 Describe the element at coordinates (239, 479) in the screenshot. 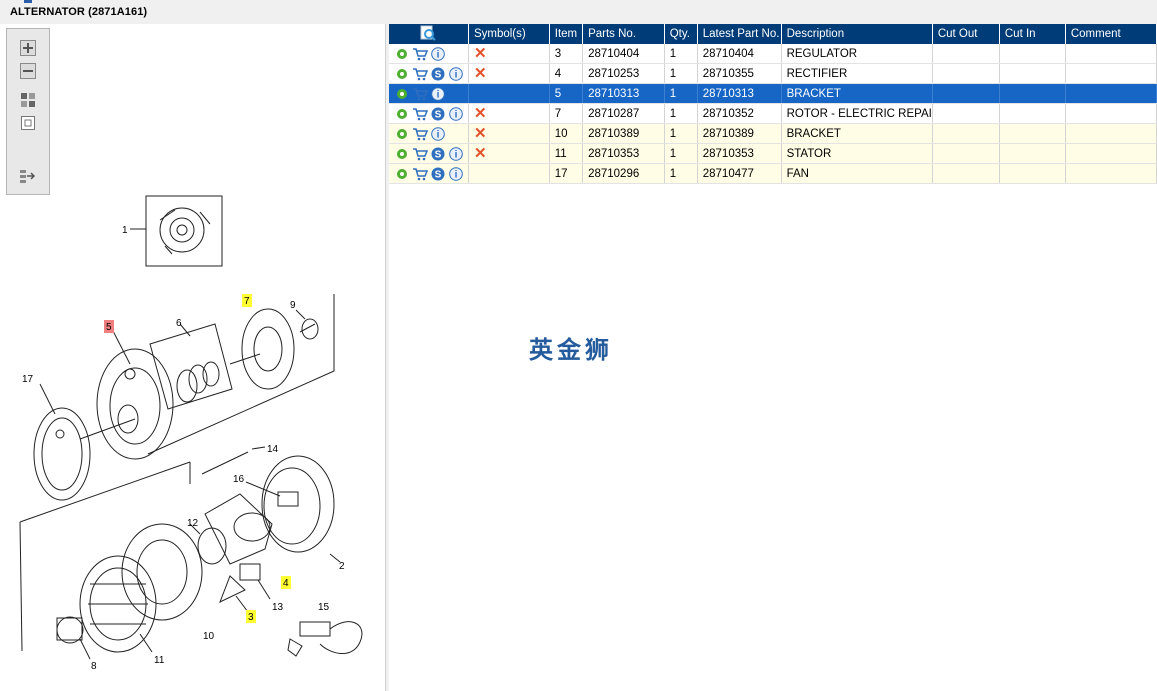

I see `callout-16: 16` at that location.